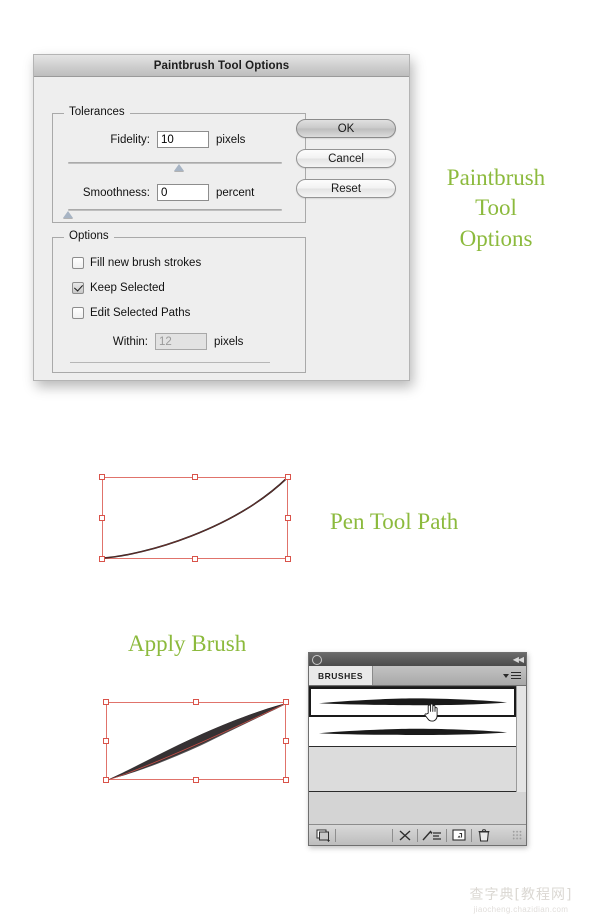  I want to click on fill-new-brush-strokes-checkbox, so click(78, 263).